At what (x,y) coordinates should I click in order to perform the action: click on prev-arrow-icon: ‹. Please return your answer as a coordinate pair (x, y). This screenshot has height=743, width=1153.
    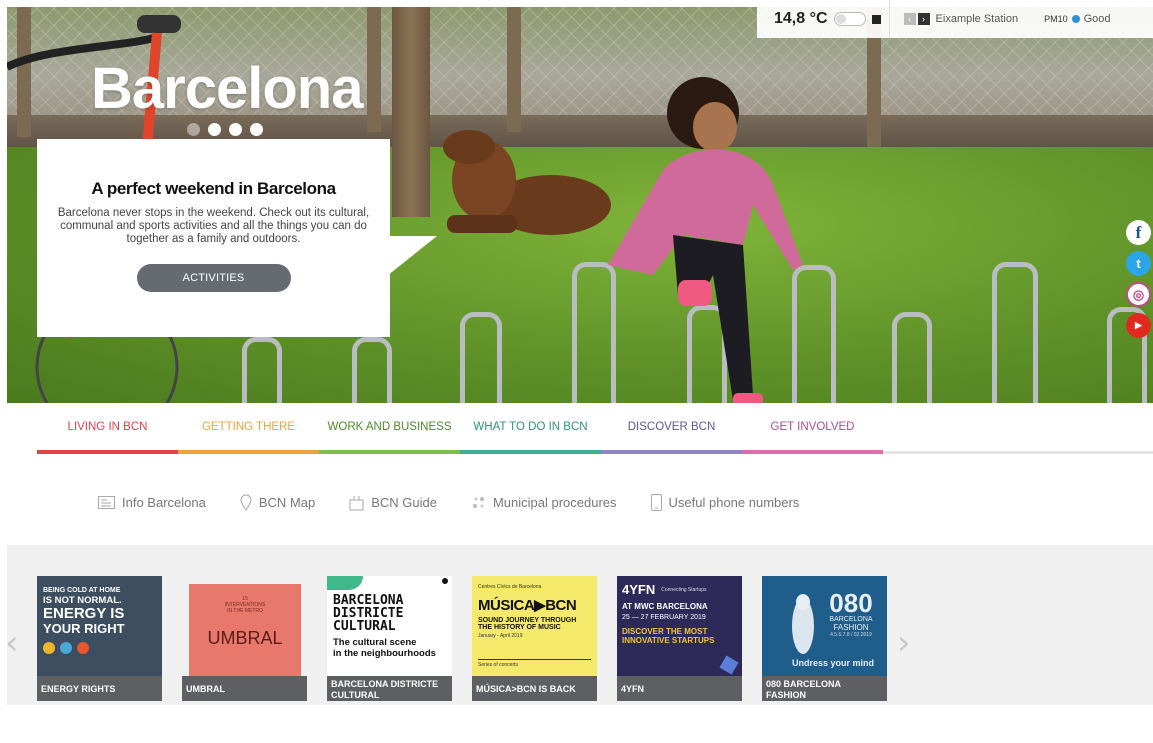
    Looking at the image, I should click on (12, 643).